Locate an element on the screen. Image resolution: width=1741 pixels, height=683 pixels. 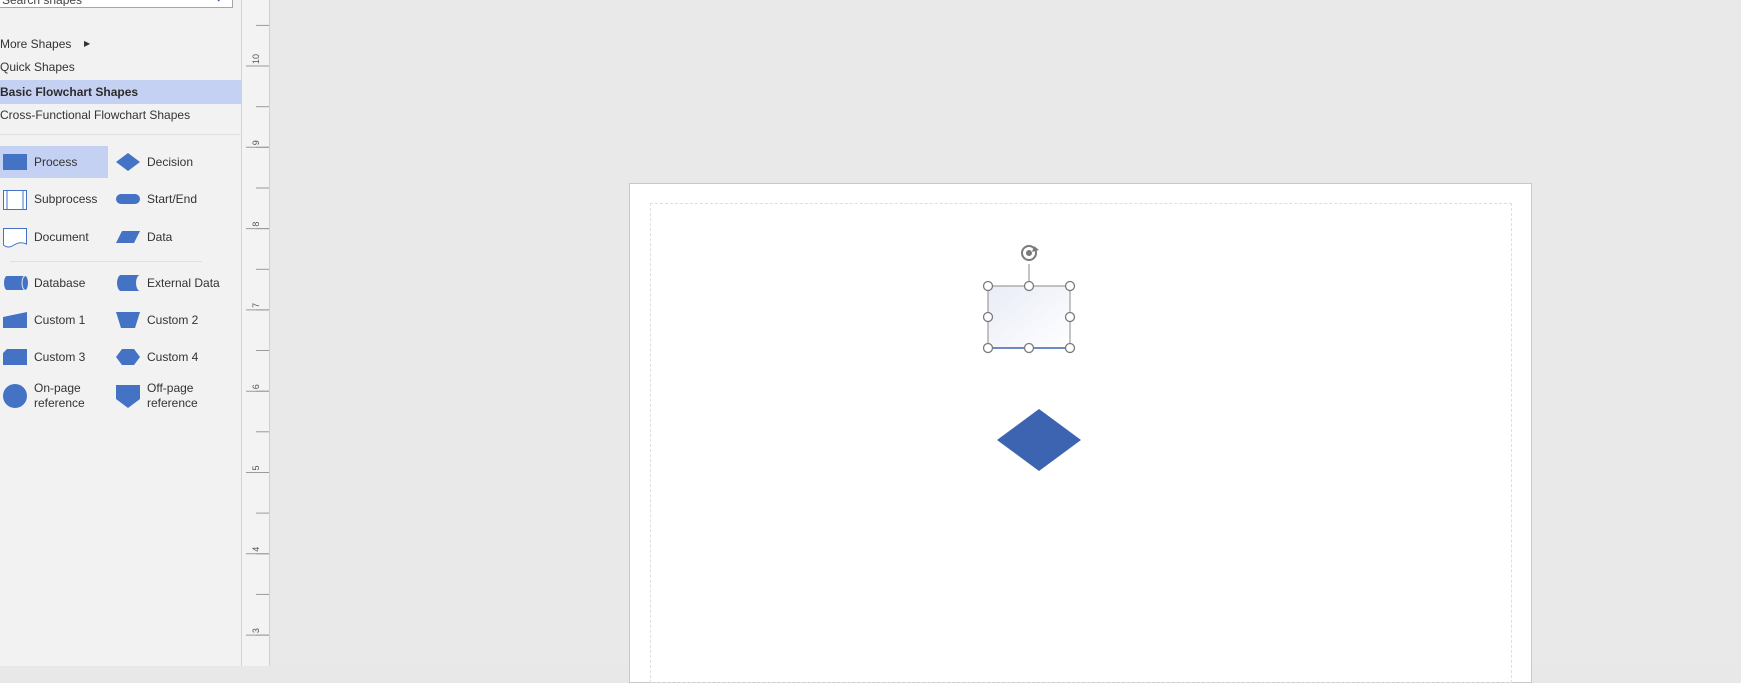
basic-flowchart-label: Basic Flowchart Shapes is located at coordinates (69, 92).